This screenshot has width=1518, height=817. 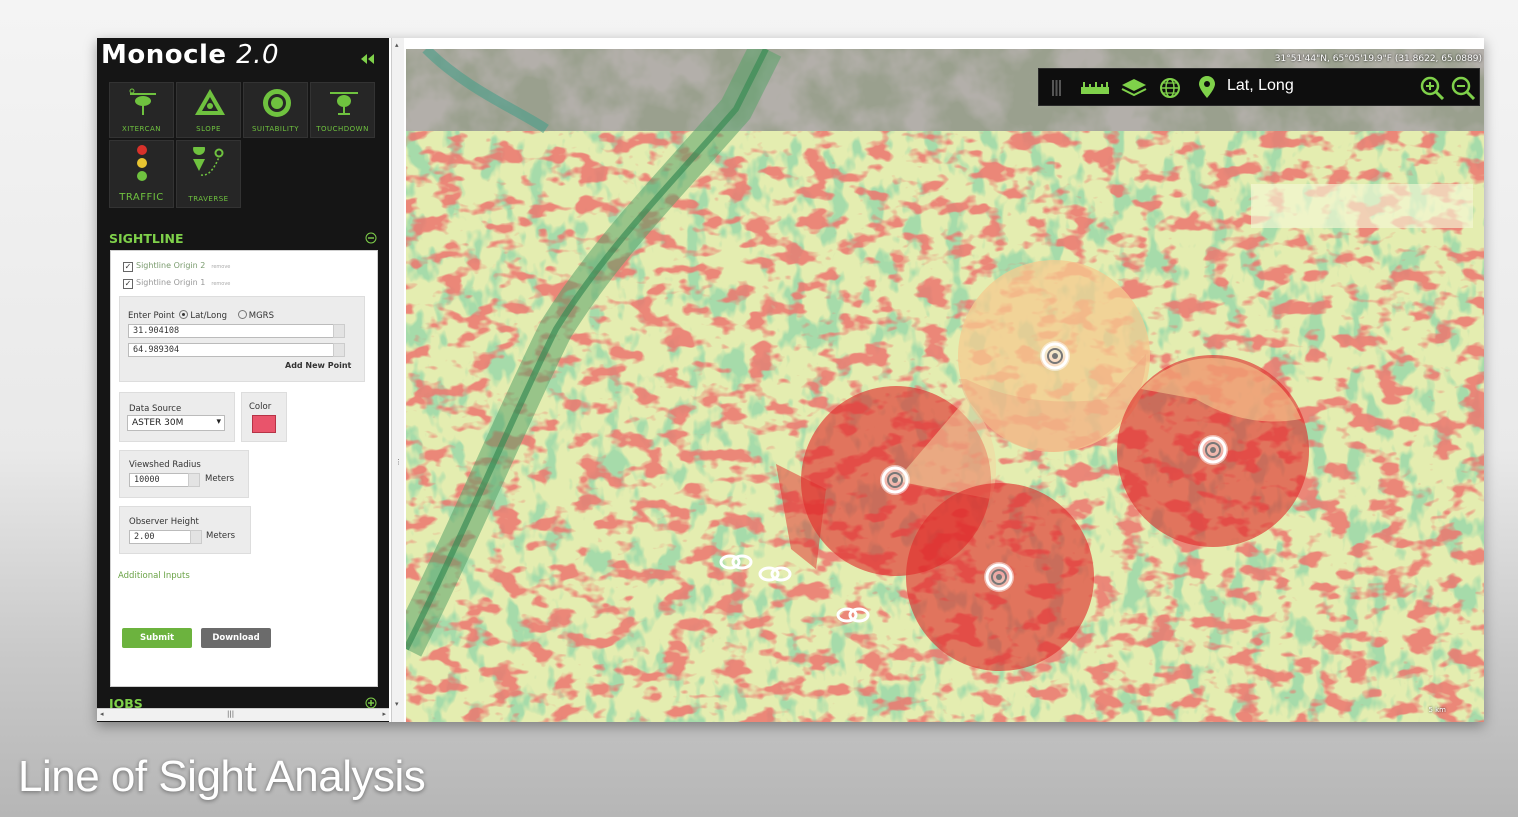 What do you see at coordinates (164, 55) in the screenshot?
I see `app-title-name: Monocle` at bounding box center [164, 55].